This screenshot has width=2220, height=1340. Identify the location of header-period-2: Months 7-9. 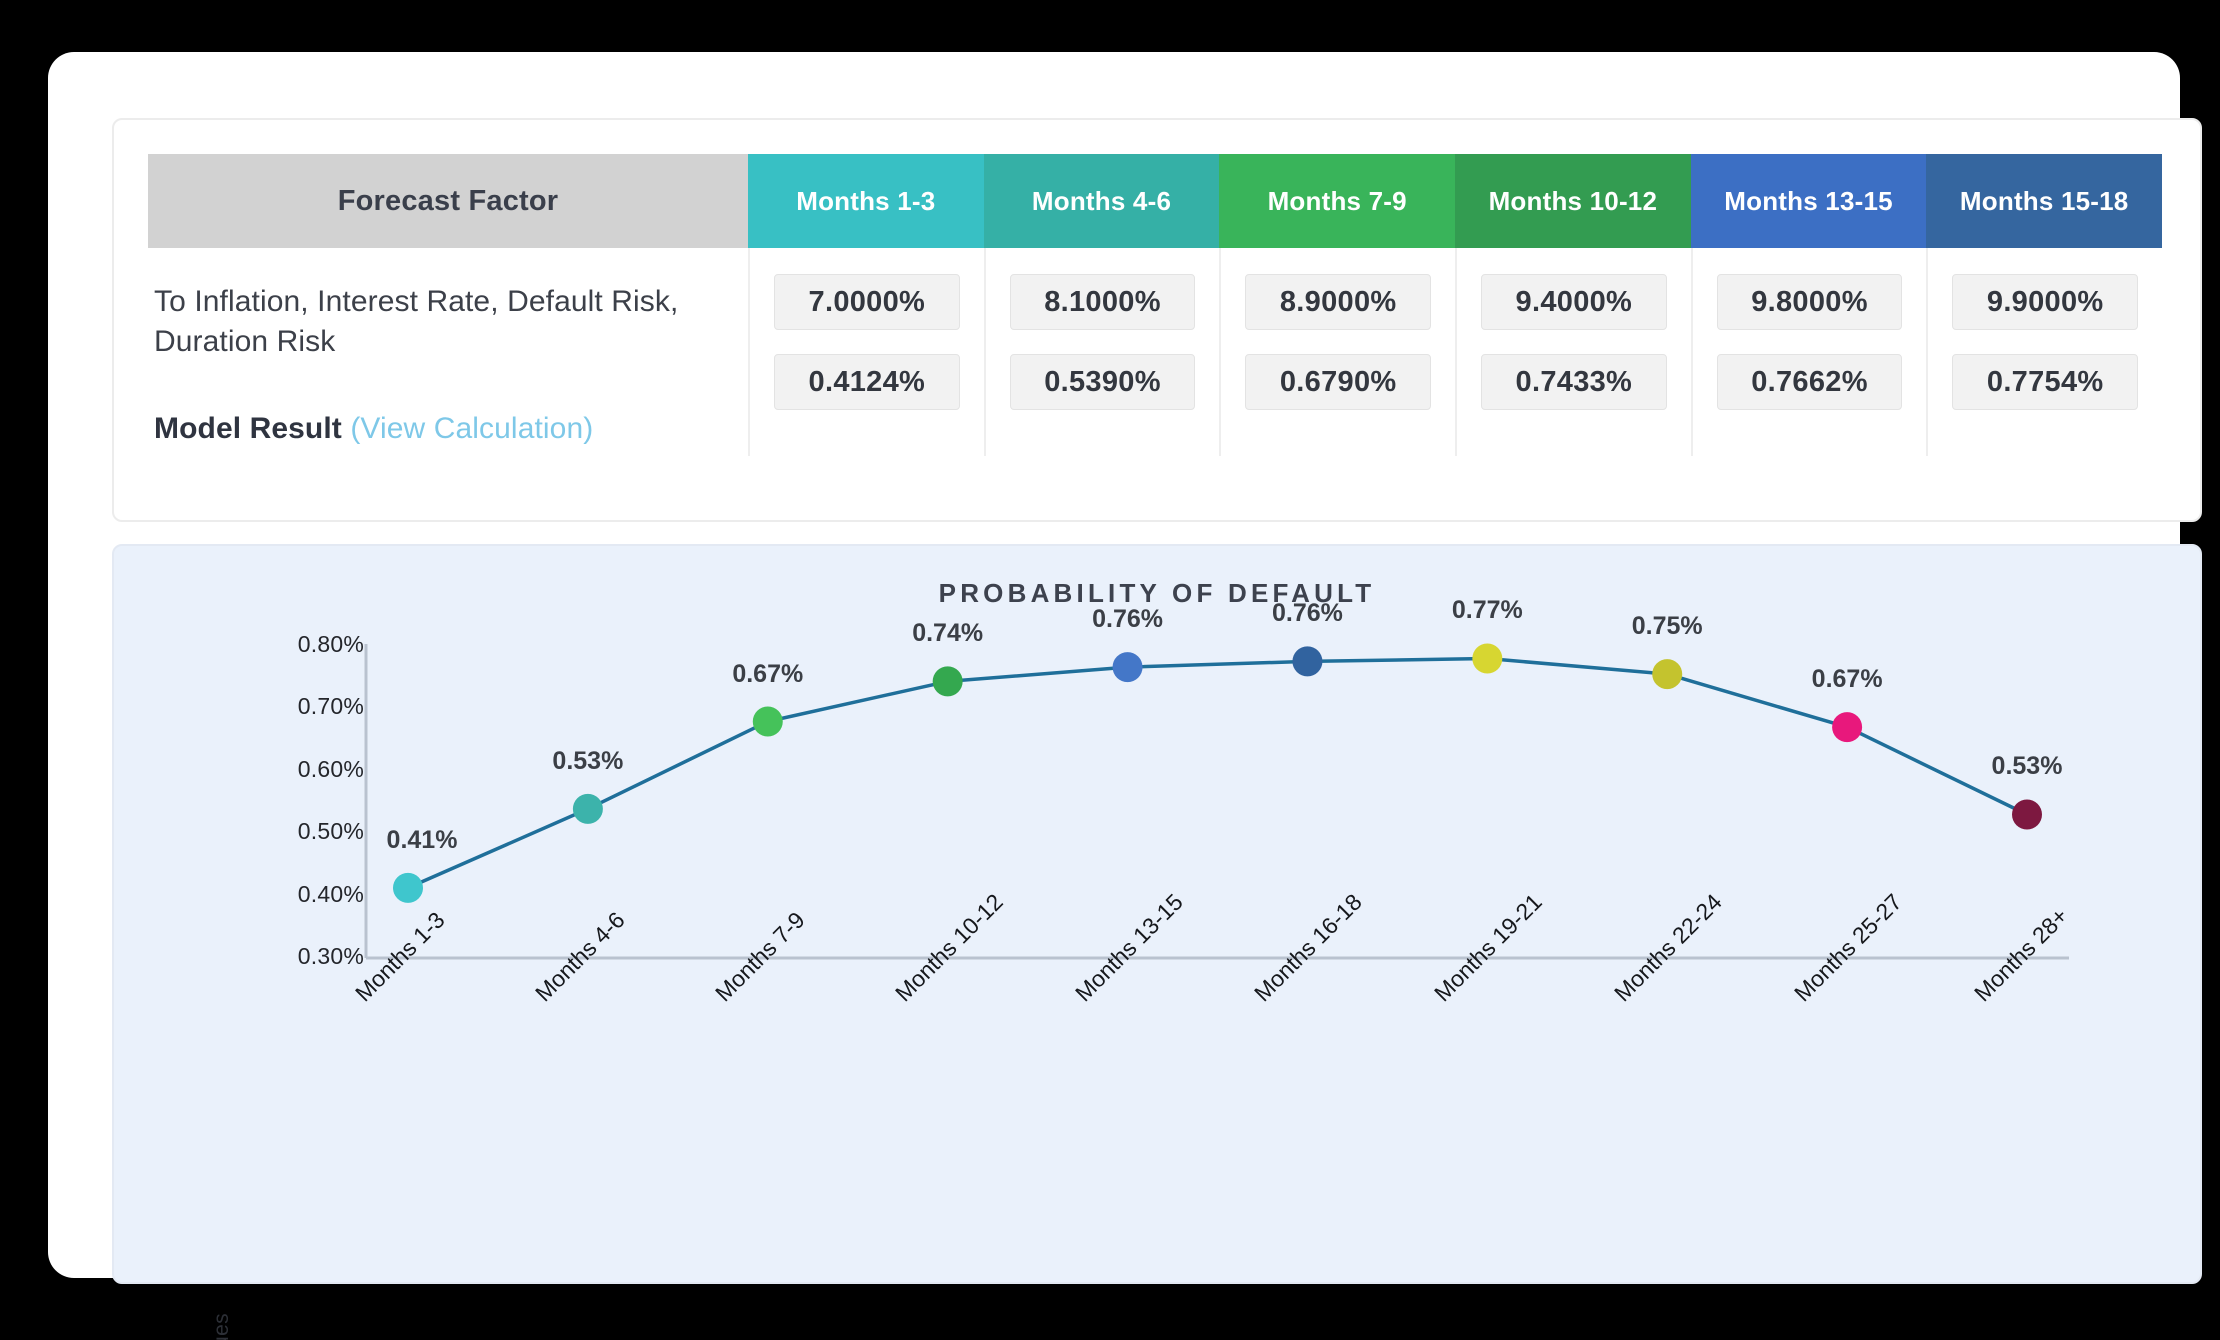
(1337, 201).